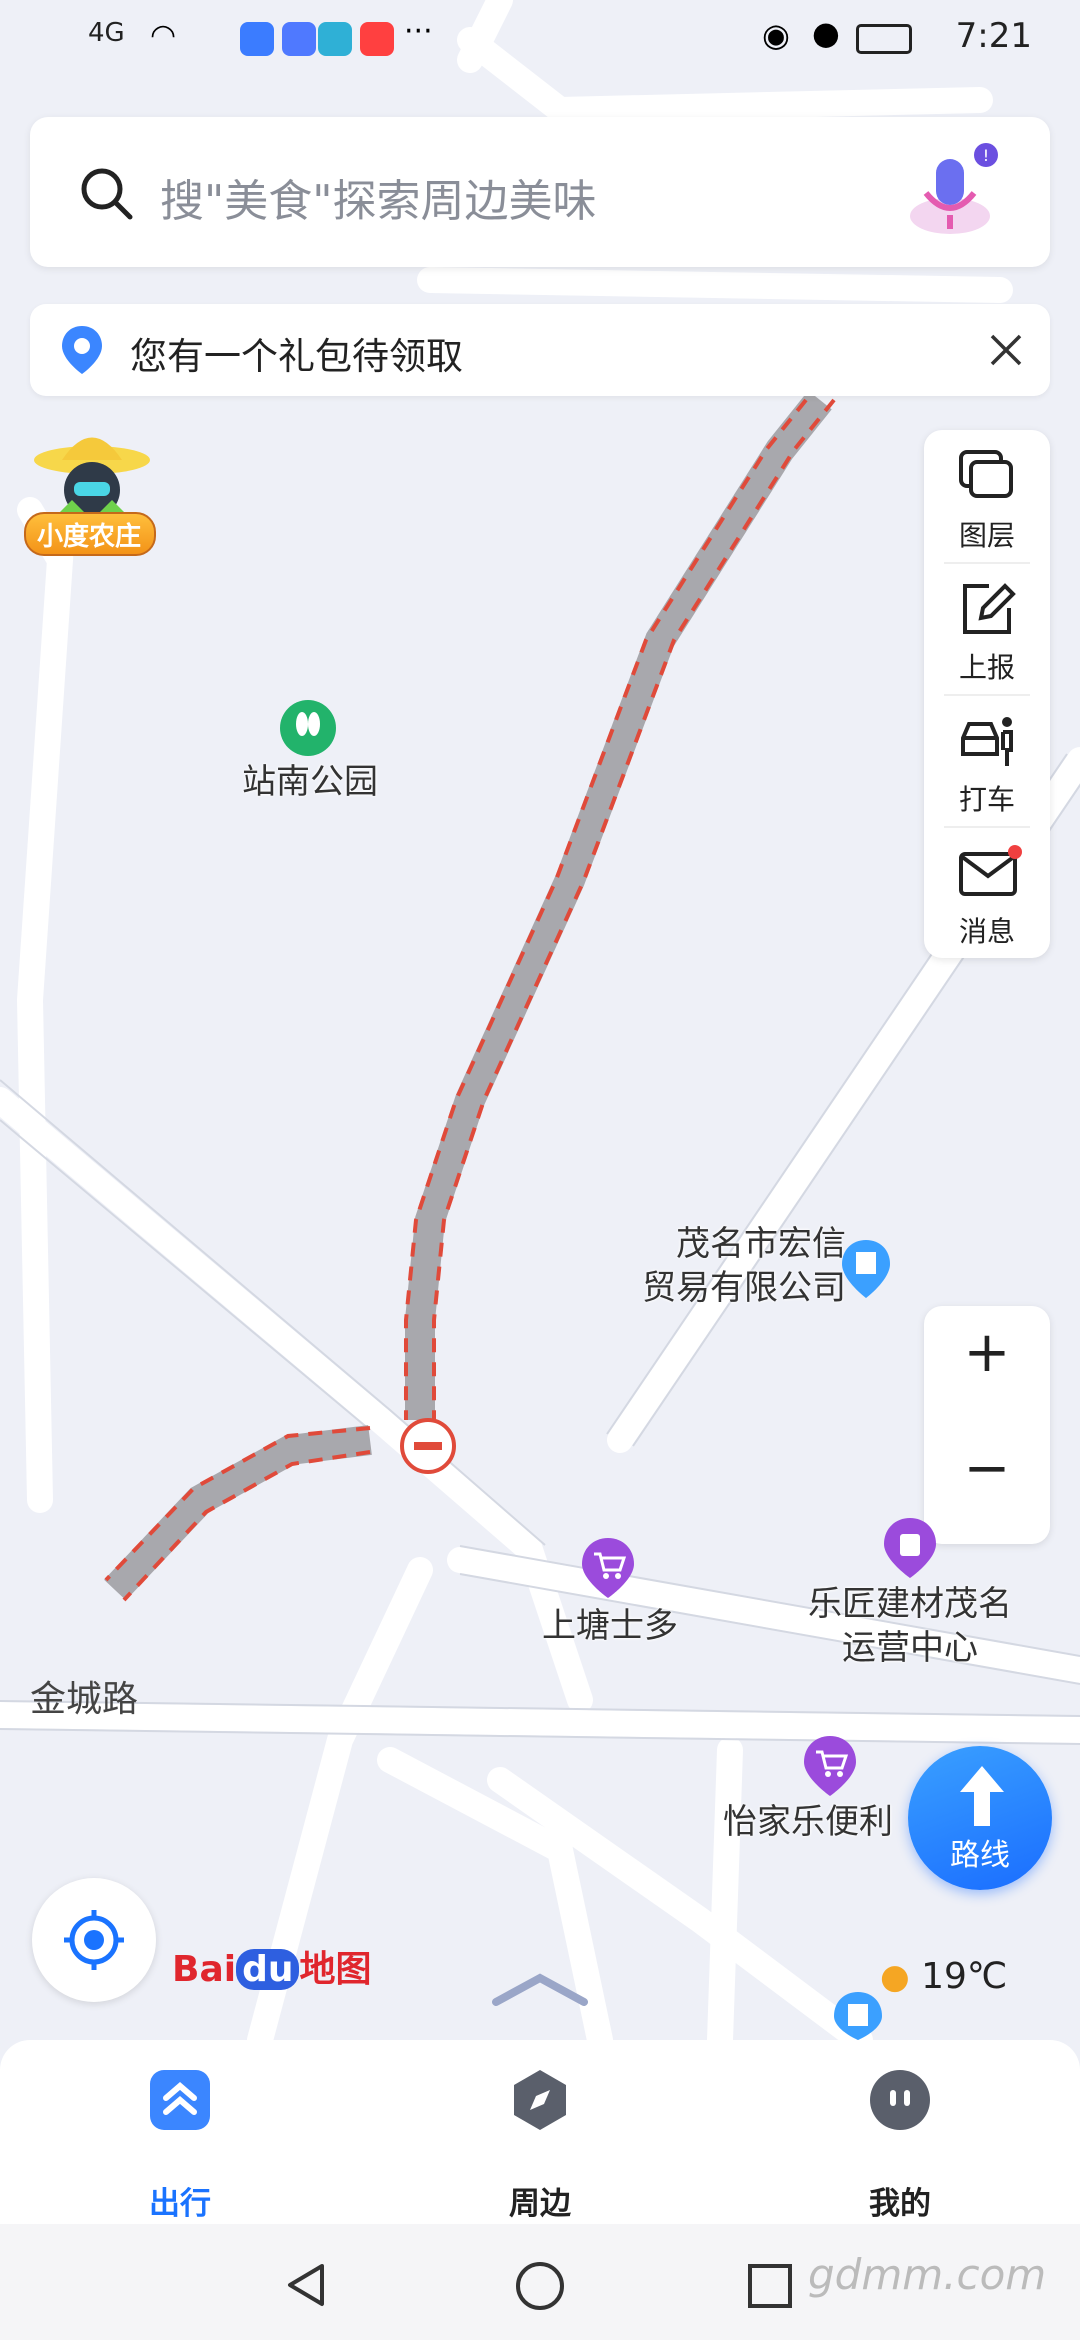  Describe the element at coordinates (900, 2100) in the screenshot. I see `profile-icon` at that location.